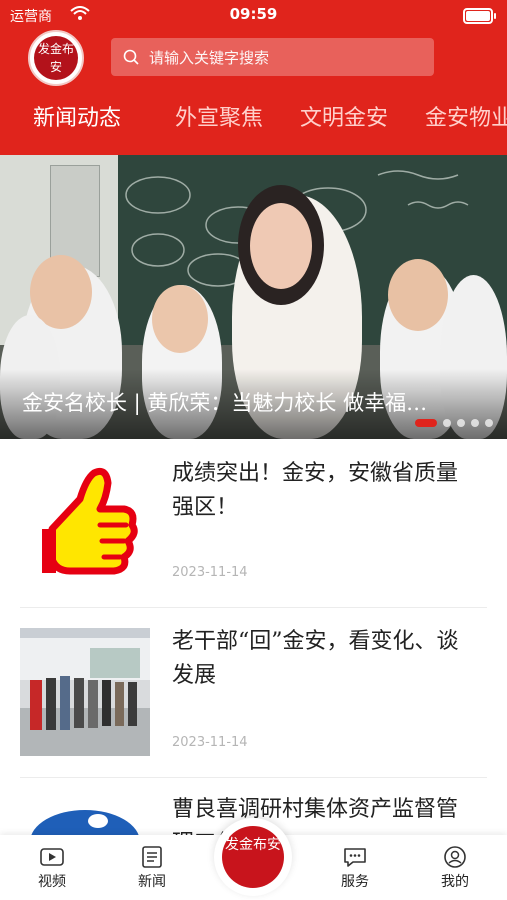 This screenshot has width=507, height=900. I want to click on video-icon, so click(52, 857).